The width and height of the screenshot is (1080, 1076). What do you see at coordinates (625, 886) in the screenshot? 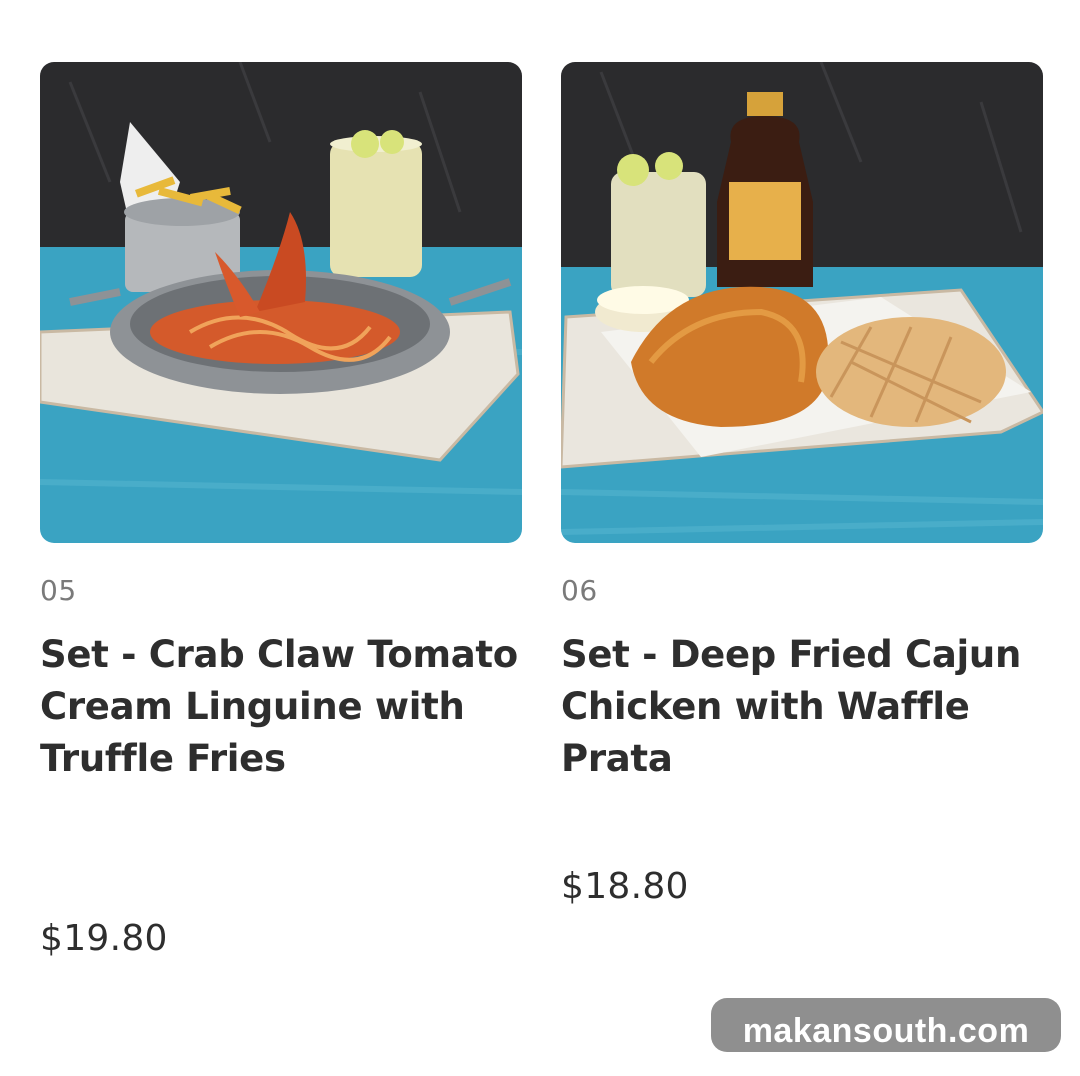
I see `item-price: $18.80` at bounding box center [625, 886].